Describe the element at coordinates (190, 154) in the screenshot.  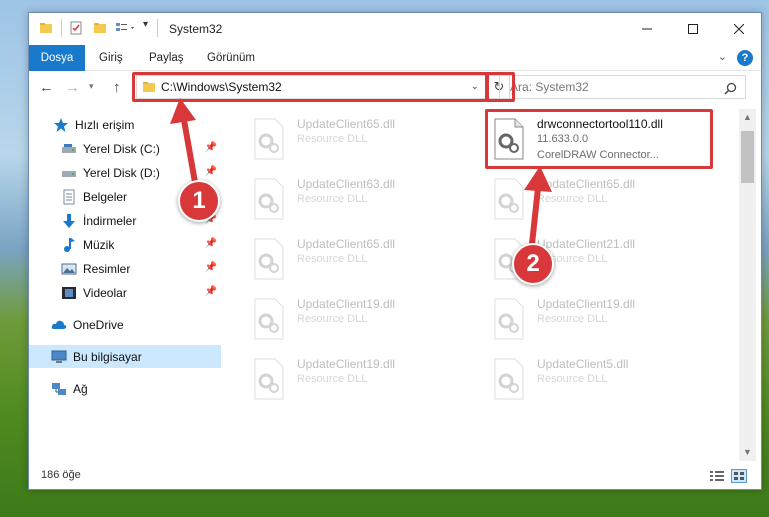
I see `arrow-1-shaft` at that location.